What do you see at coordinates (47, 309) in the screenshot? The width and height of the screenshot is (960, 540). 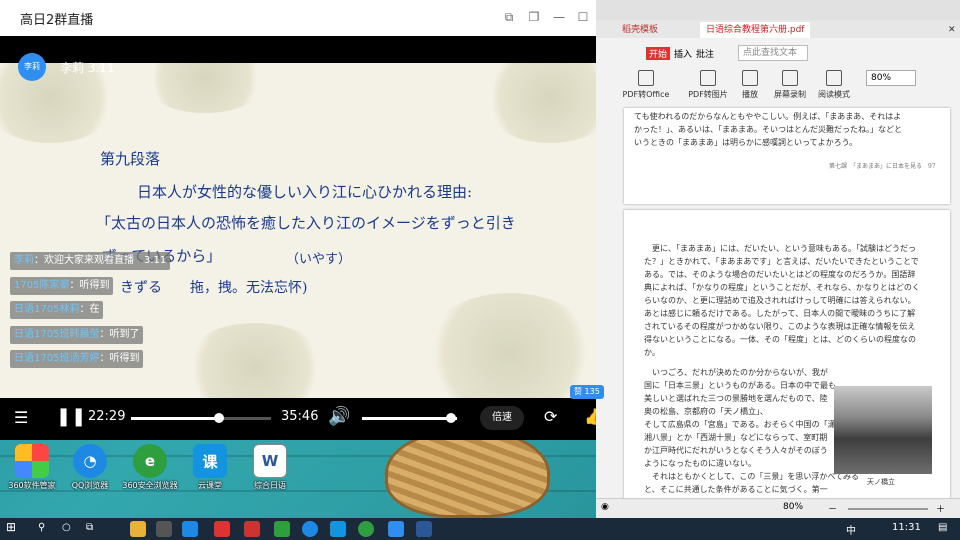 I see `chat-sender: 日语1705林莉` at bounding box center [47, 309].